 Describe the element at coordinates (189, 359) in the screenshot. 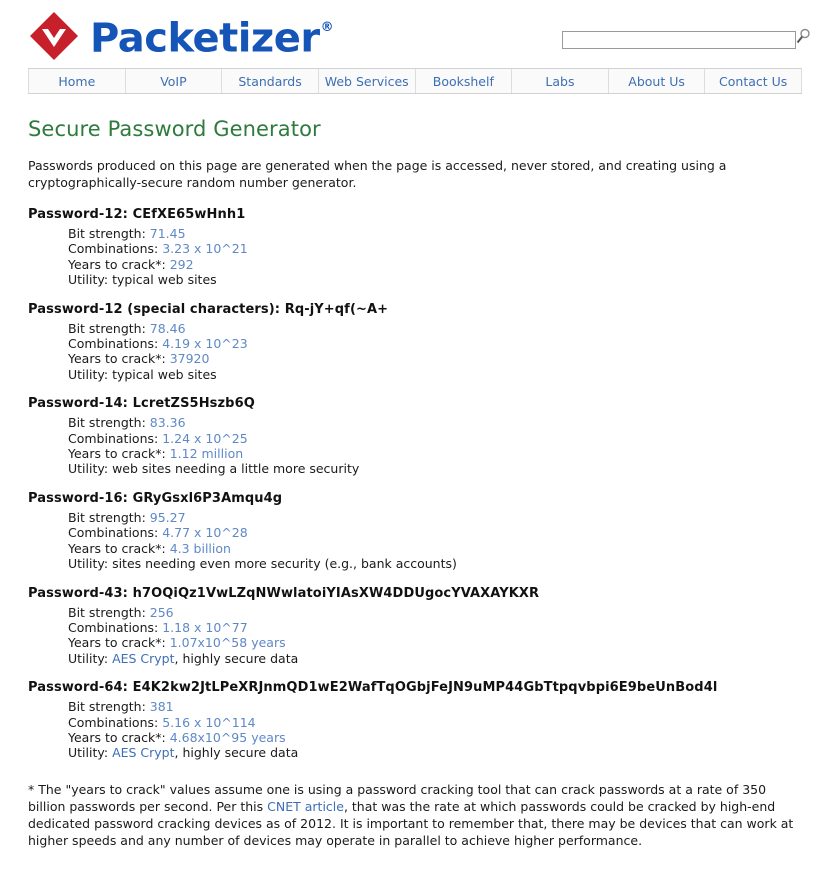

I see `years-to-crack-value: 37920` at that location.